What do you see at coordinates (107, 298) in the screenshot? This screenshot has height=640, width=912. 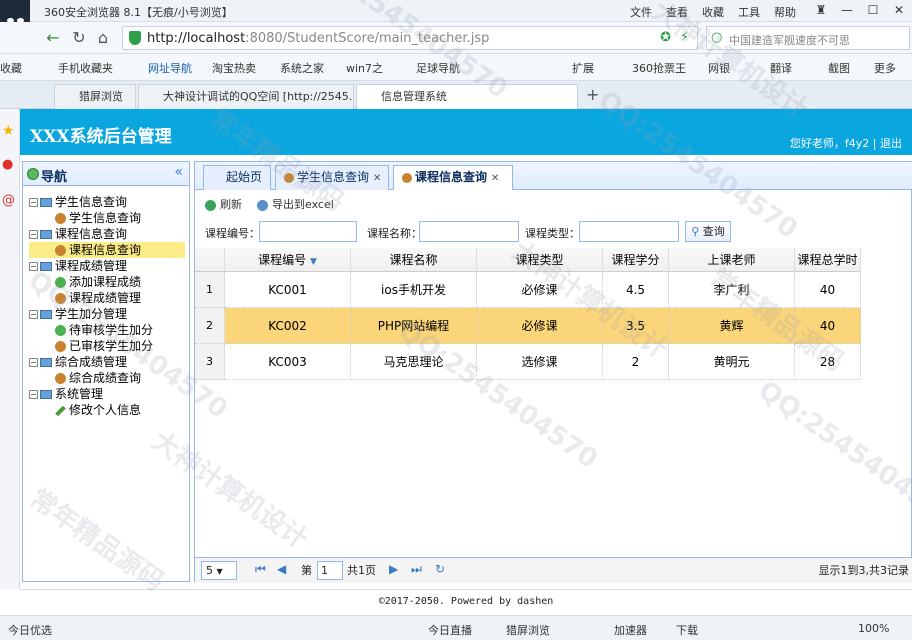 I see `tree-item-score-manage: 课程成绩管理` at bounding box center [107, 298].